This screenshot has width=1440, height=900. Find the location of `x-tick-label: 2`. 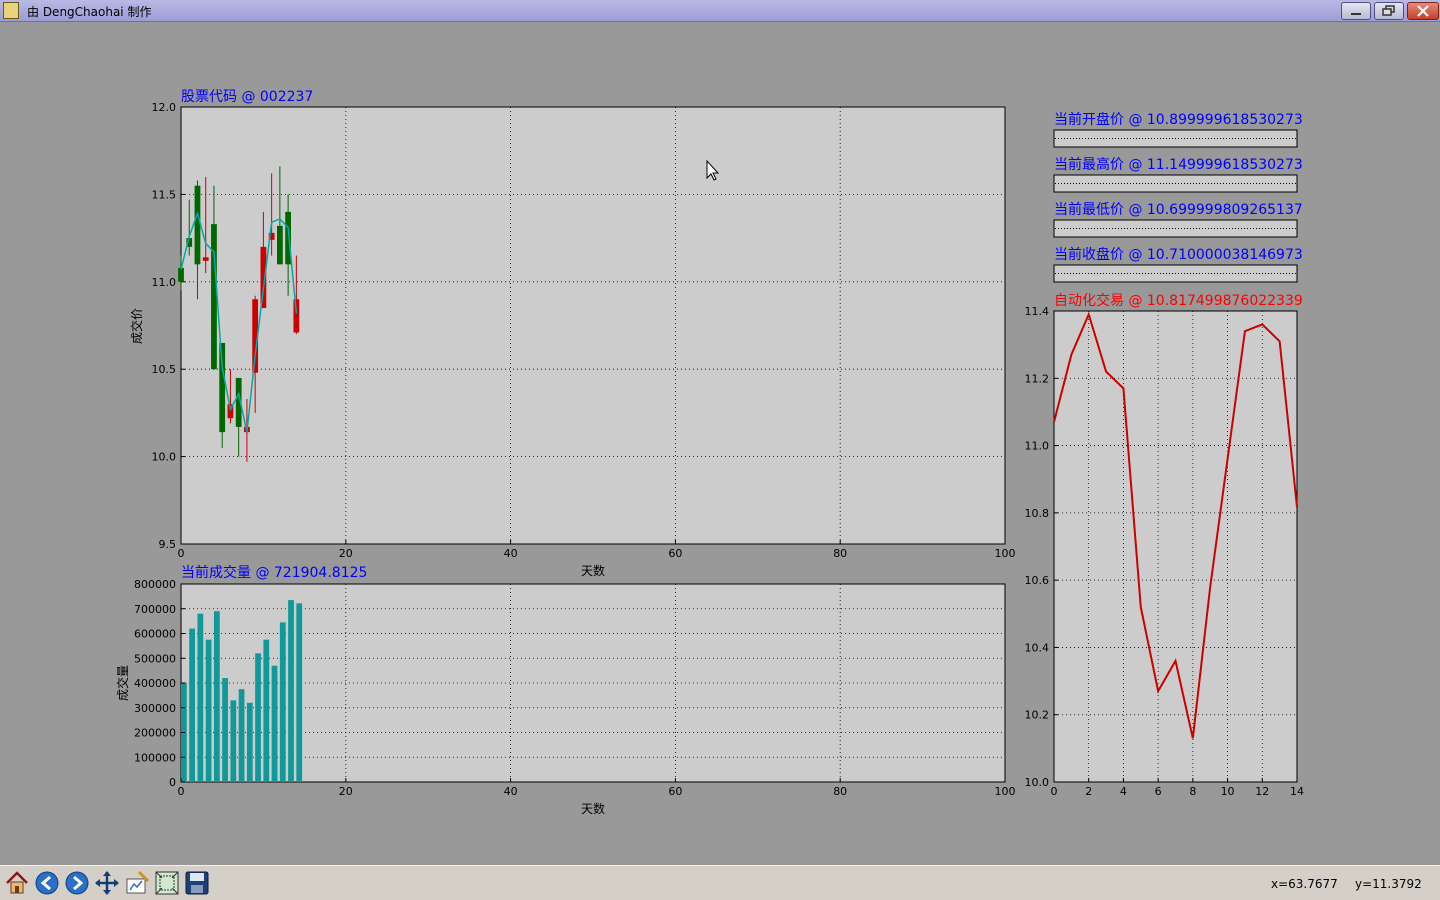

x-tick-label: 2 is located at coordinates (1088, 791).